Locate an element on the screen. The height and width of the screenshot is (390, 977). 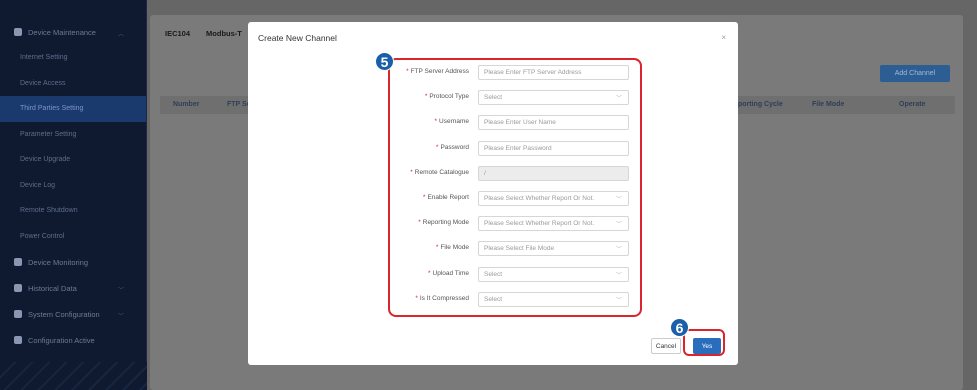
field-label-text: FTP Server Address is located at coordinates (439, 71).